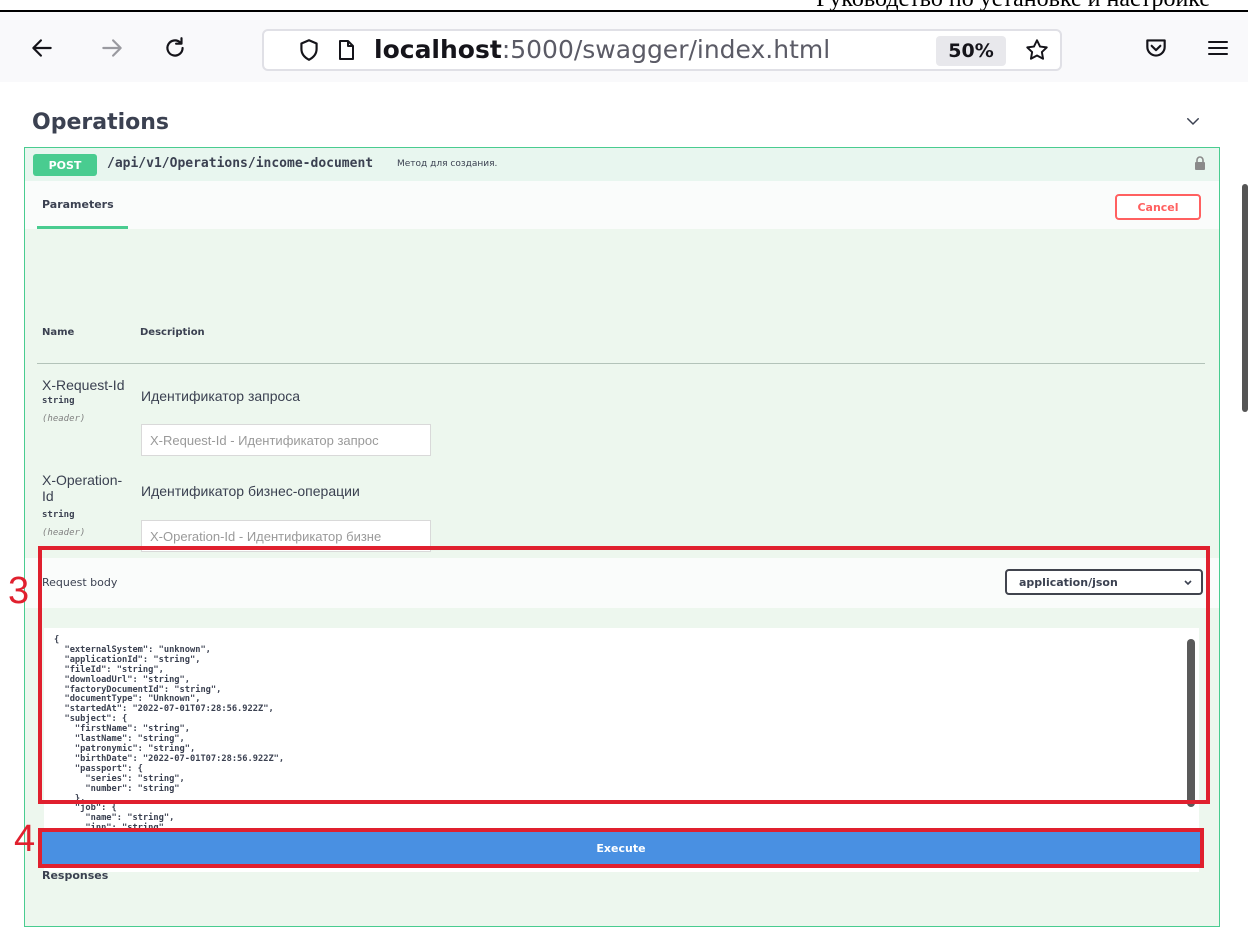  I want to click on forward-button, so click(112, 48).